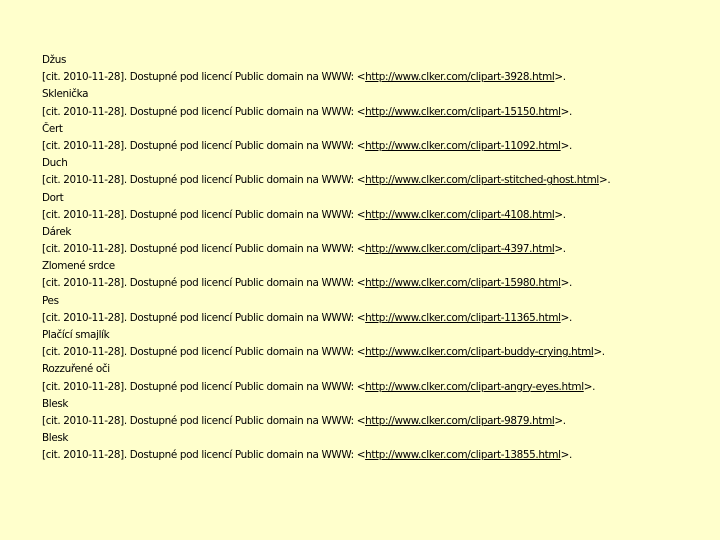 The width and height of the screenshot is (720, 540). Describe the element at coordinates (76, 369) in the screenshot. I see `entry-title: Rozzuřené oči` at that location.